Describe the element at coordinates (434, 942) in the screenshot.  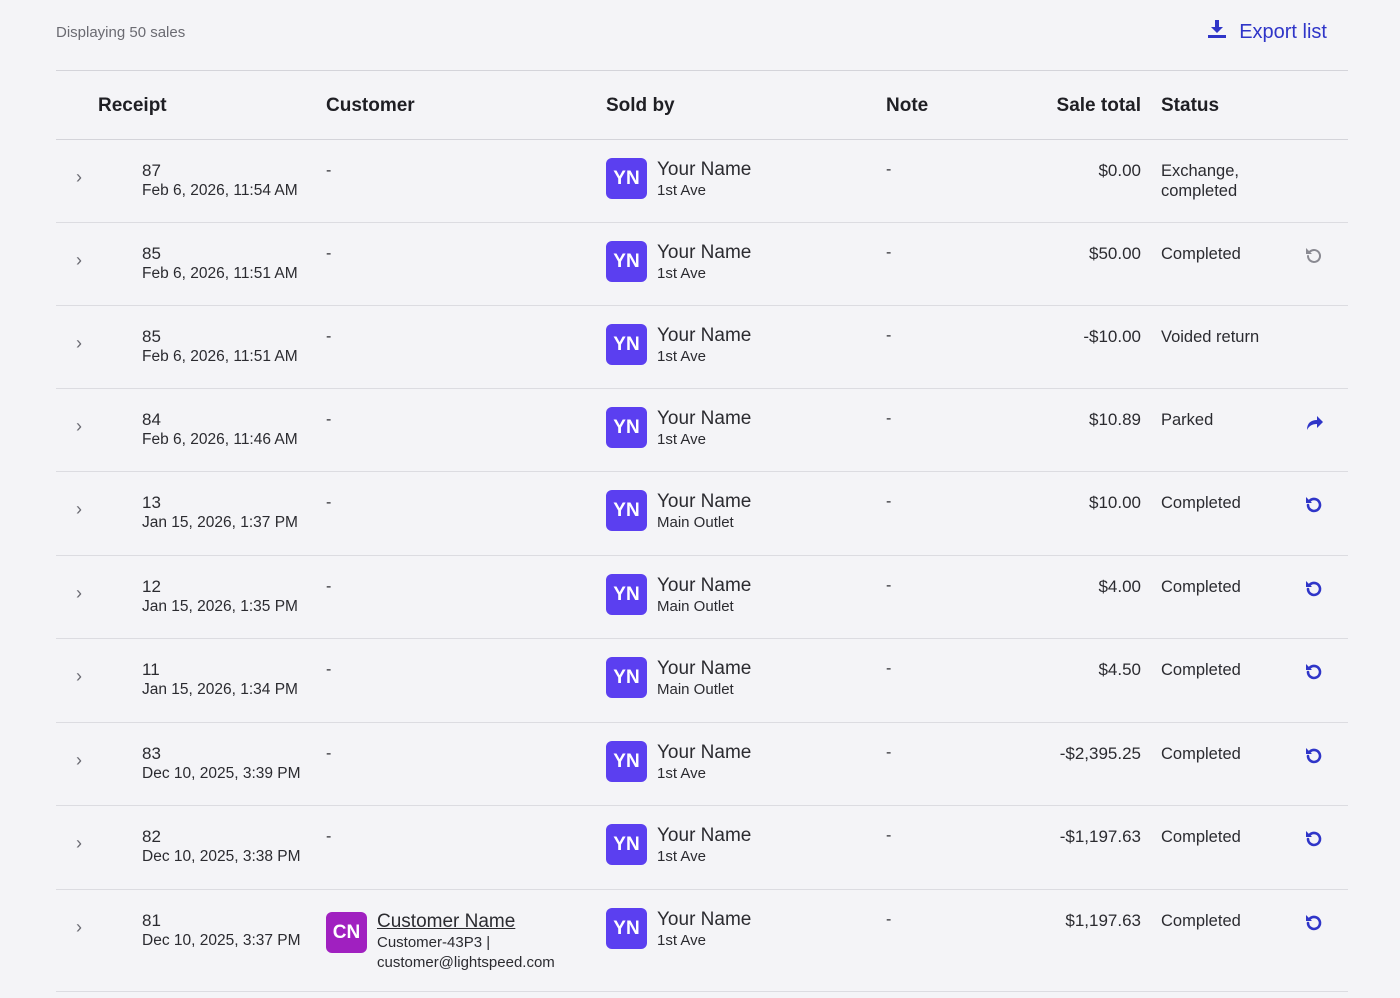
I see `customer-code: Customer-43P3 |` at that location.